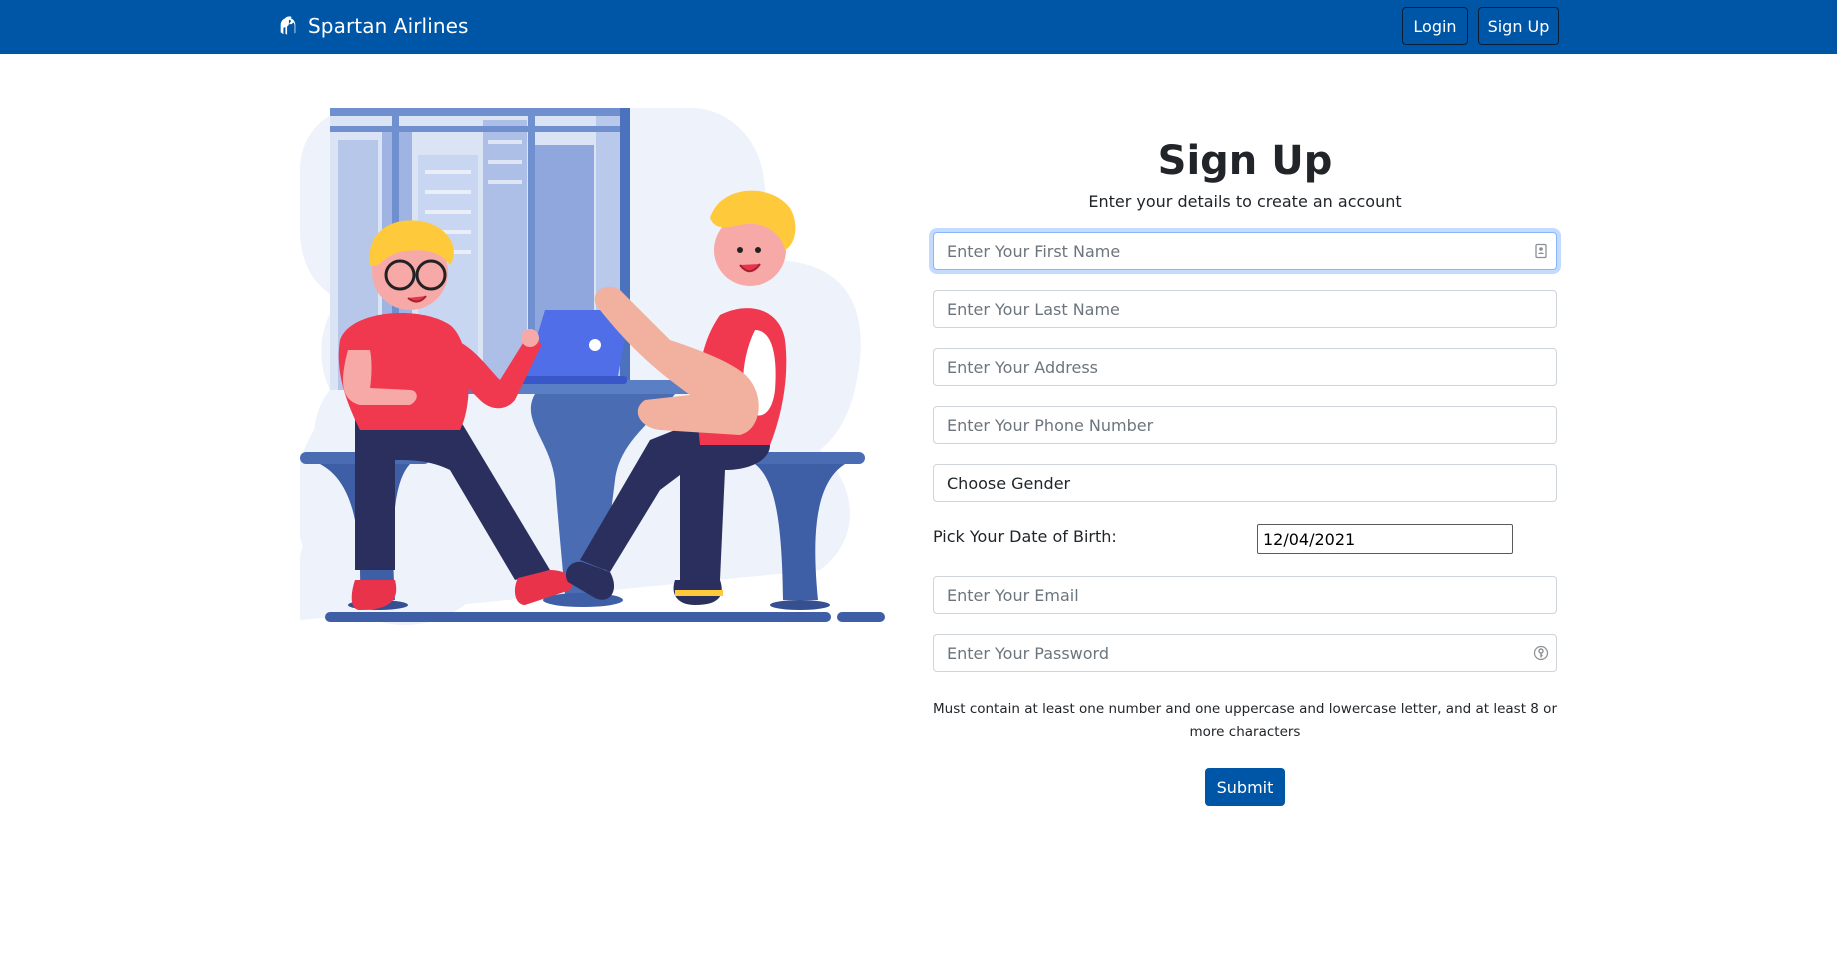 The image size is (1837, 978). I want to click on login-button: Login, so click(1435, 26).